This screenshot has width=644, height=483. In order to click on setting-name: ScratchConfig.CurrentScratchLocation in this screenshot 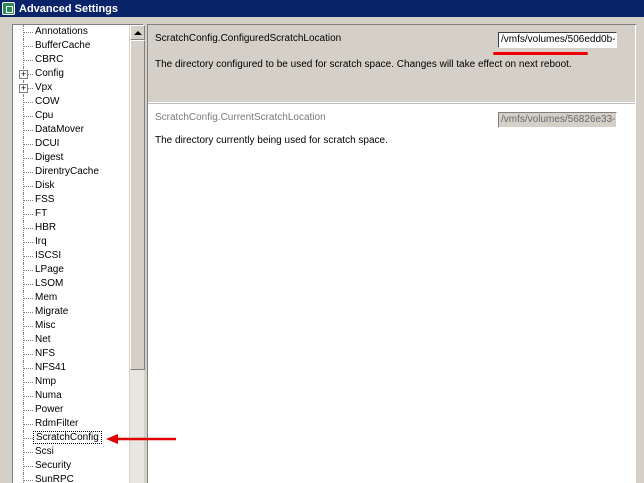, I will do `click(240, 117)`.